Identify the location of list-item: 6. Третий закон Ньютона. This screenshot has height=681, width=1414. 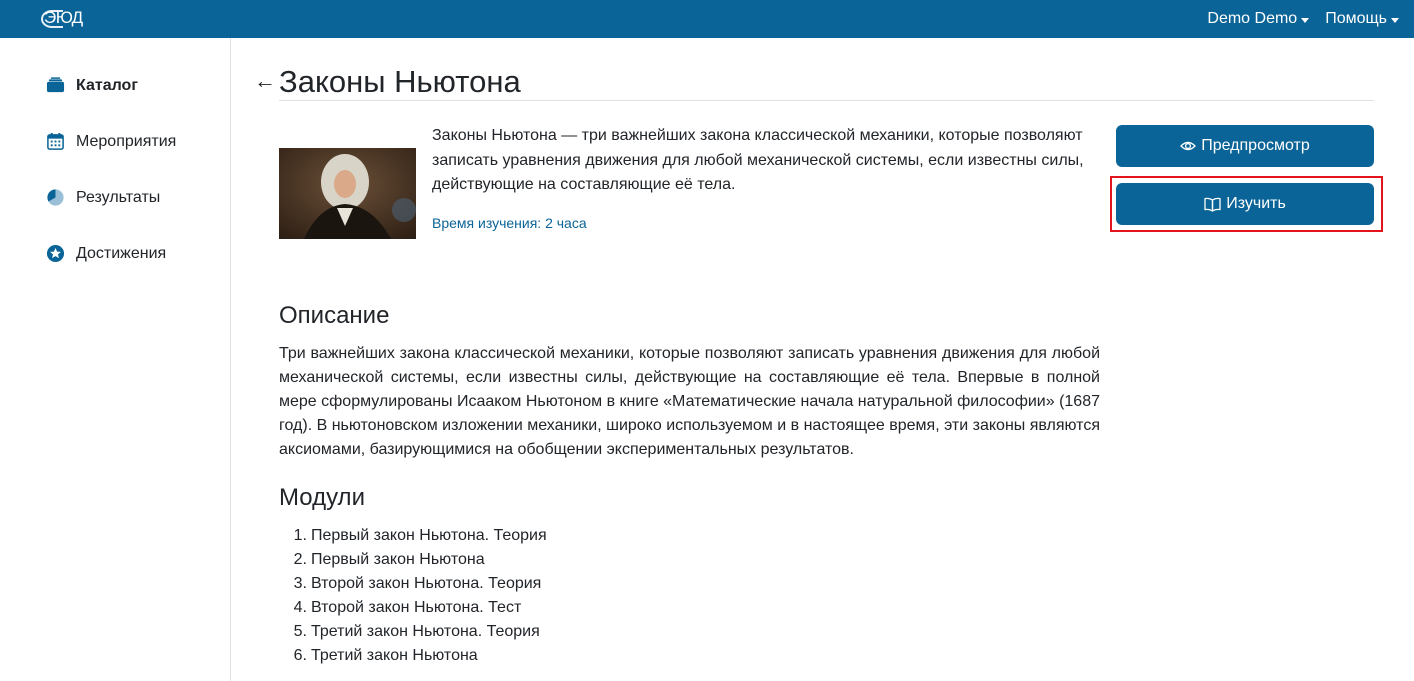
(413, 656).